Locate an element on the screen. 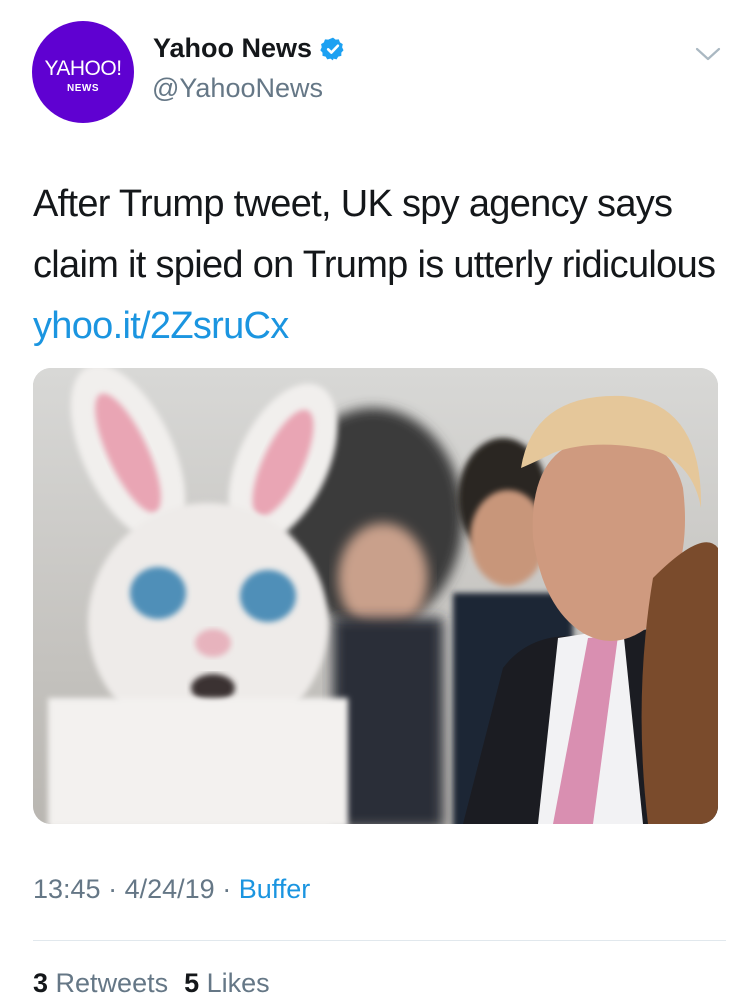 The height and width of the screenshot is (1007, 750). likes-label: Likes is located at coordinates (238, 983).